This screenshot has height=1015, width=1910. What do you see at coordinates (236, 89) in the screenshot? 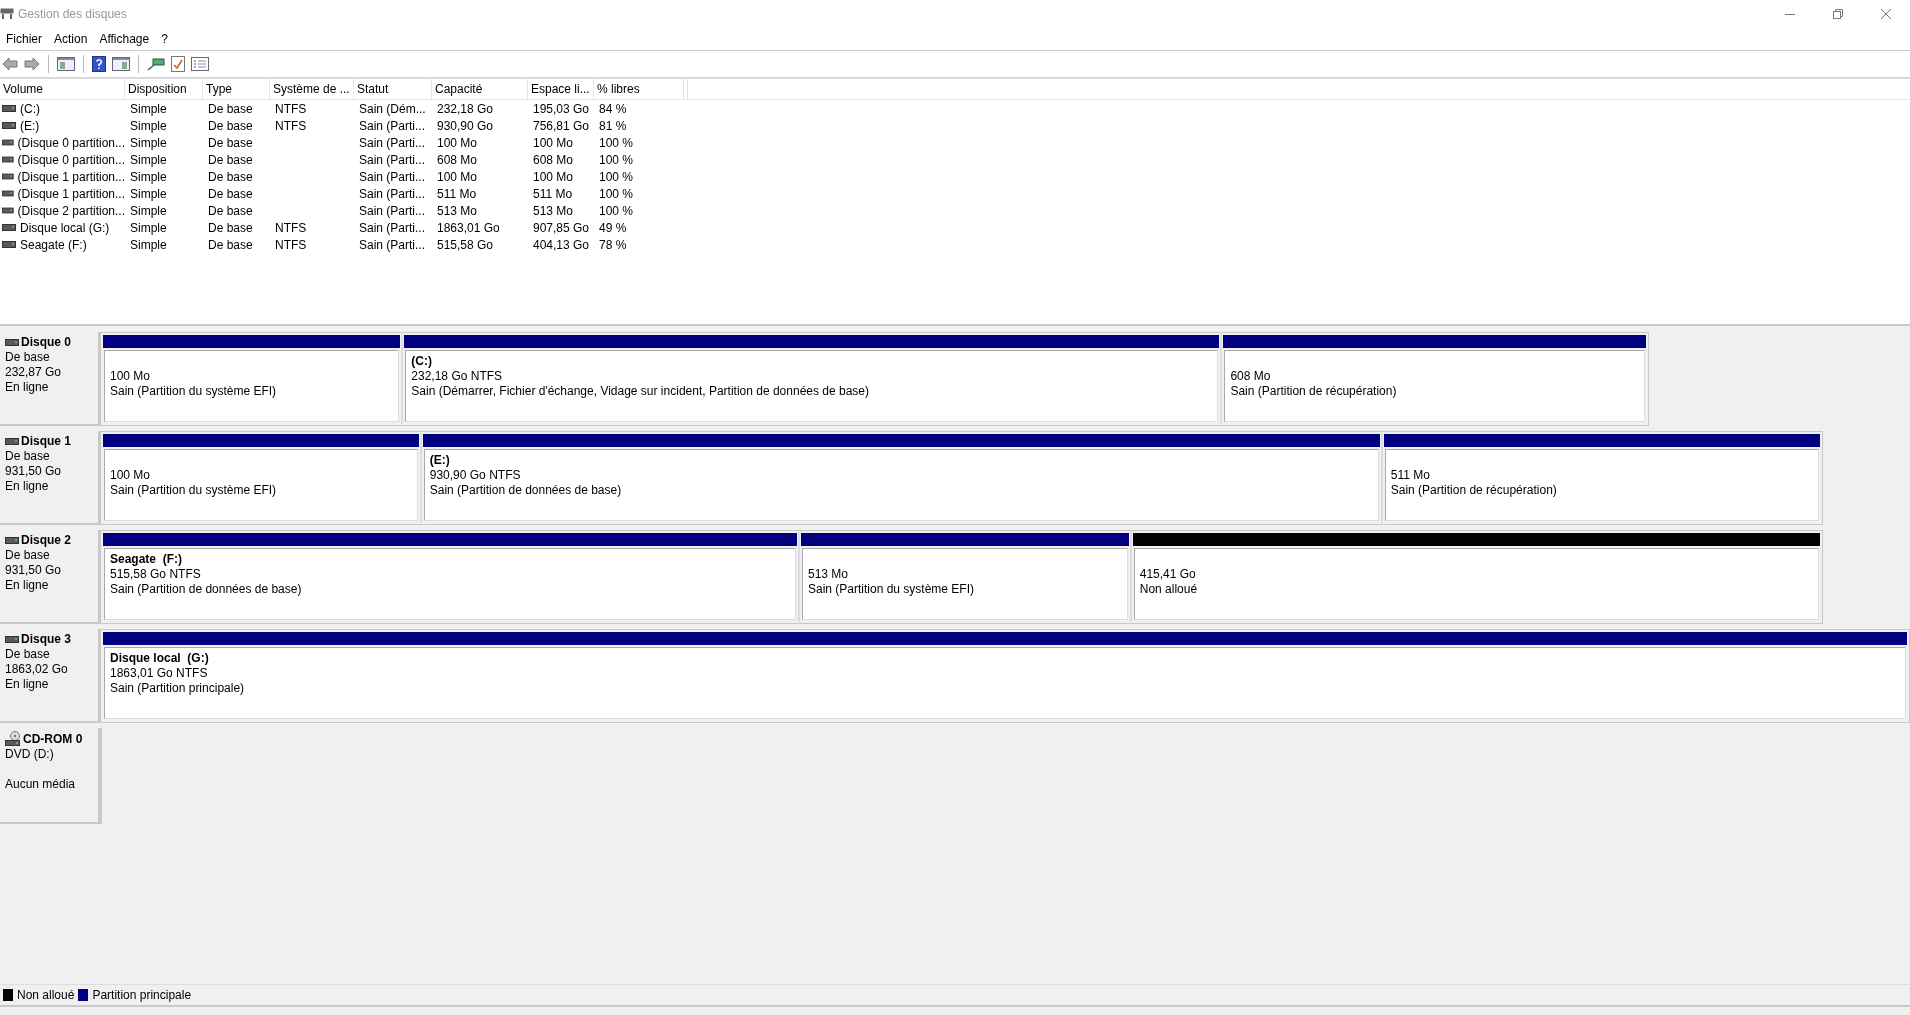
I see `column-header: Type` at bounding box center [236, 89].